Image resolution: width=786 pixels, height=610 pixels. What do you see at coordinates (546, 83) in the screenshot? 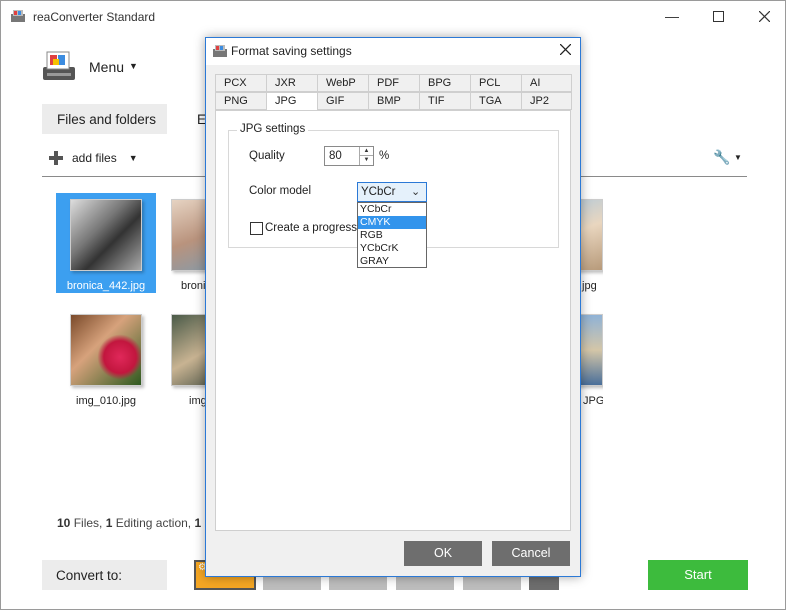
I see `tab-ai: AI` at bounding box center [546, 83].